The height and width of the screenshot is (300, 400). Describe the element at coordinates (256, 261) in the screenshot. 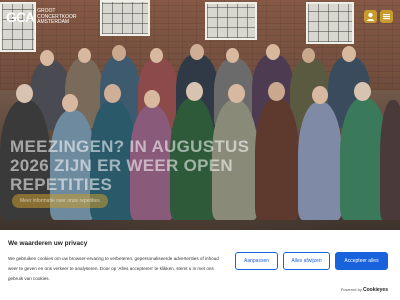

I see `customize-button: Aanpassen` at that location.